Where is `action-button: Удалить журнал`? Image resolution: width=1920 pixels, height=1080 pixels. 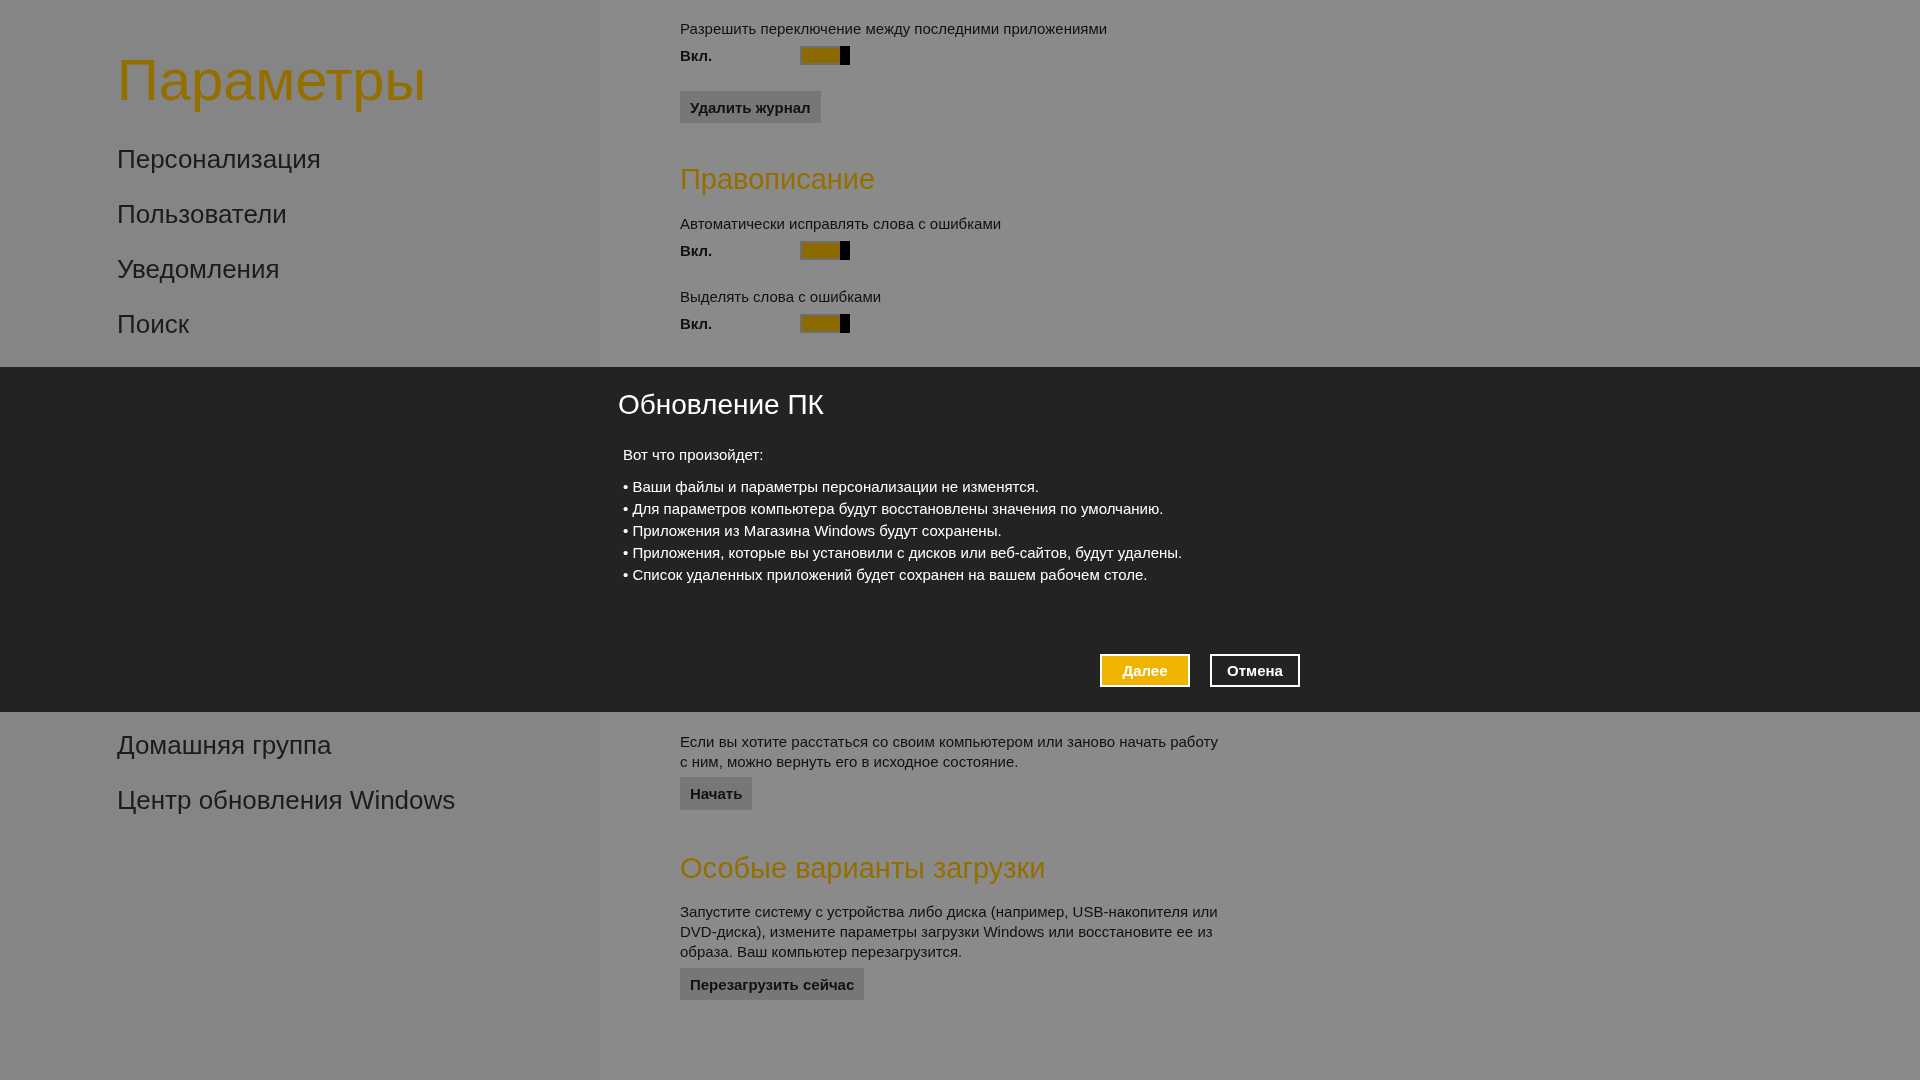 action-button: Удалить журнал is located at coordinates (750, 107).